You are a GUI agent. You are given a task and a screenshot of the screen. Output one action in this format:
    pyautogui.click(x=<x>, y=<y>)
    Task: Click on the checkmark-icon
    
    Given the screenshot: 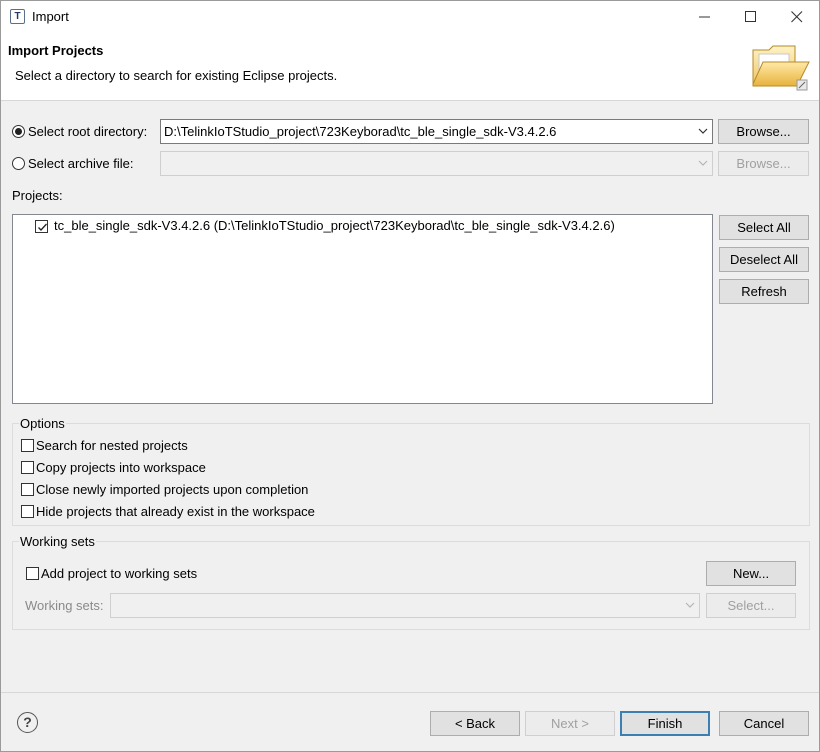 What is the action you would take?
    pyautogui.click(x=42, y=227)
    